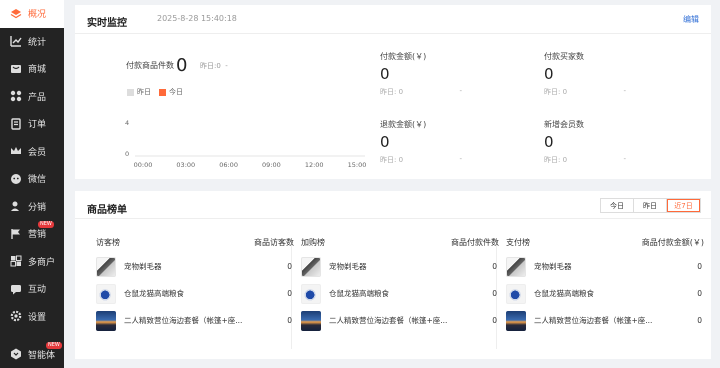 This screenshot has height=368, width=720. What do you see at coordinates (37, 15) in the screenshot?
I see `sidebar-item-label: 概况` at bounding box center [37, 15].